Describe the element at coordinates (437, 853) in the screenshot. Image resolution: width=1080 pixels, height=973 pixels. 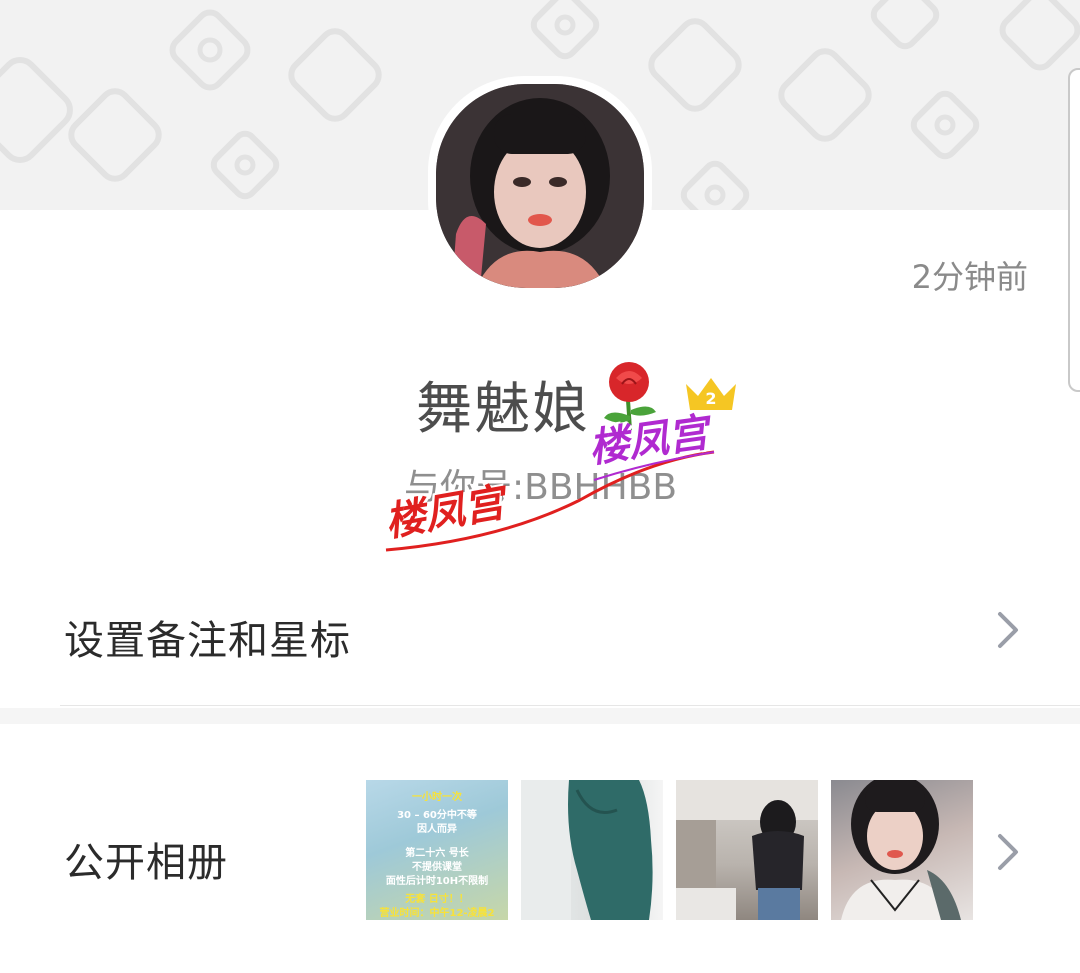
I see `poster-text-line: 第二十六 号长` at that location.